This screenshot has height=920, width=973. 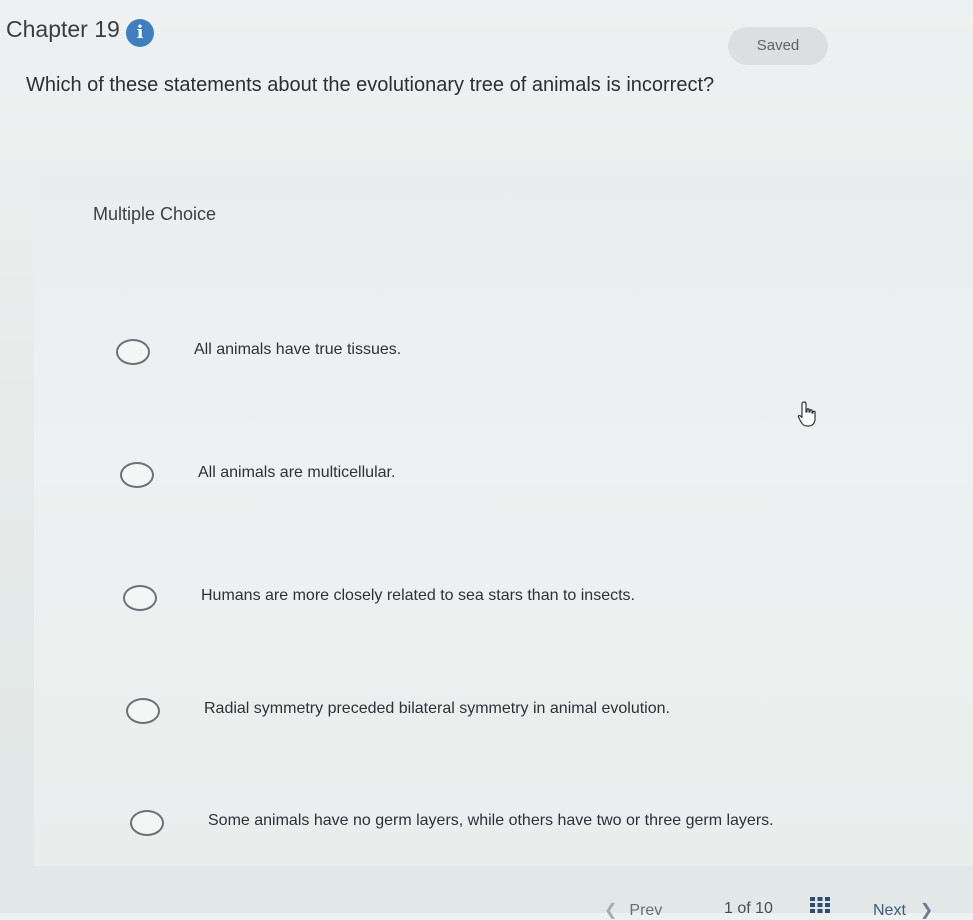 I want to click on header: Chapter 19 i Saved, so click(x=486, y=35).